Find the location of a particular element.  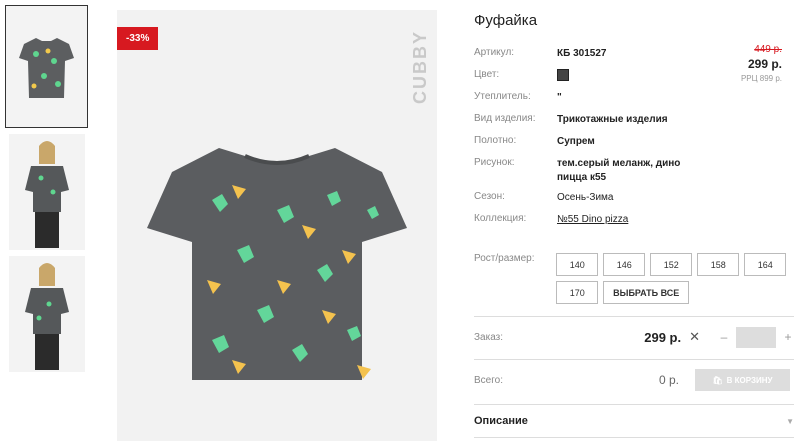

total-value: 0 р. is located at coordinates (668, 380).